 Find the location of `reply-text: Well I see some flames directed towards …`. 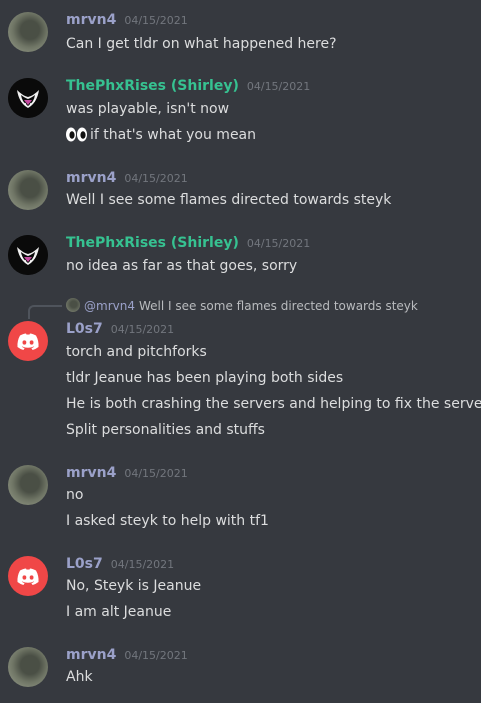

reply-text: Well I see some flames directed towards … is located at coordinates (278, 306).